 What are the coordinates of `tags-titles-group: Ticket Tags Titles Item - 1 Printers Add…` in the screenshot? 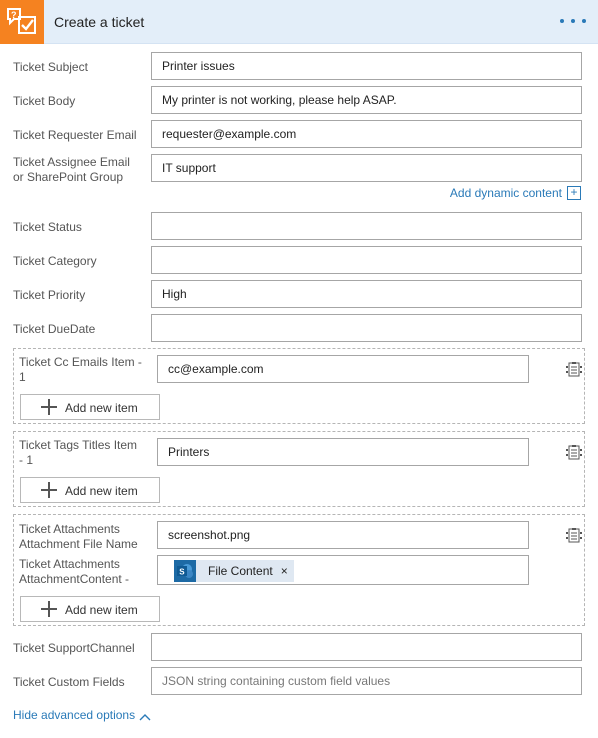 It's located at (299, 469).